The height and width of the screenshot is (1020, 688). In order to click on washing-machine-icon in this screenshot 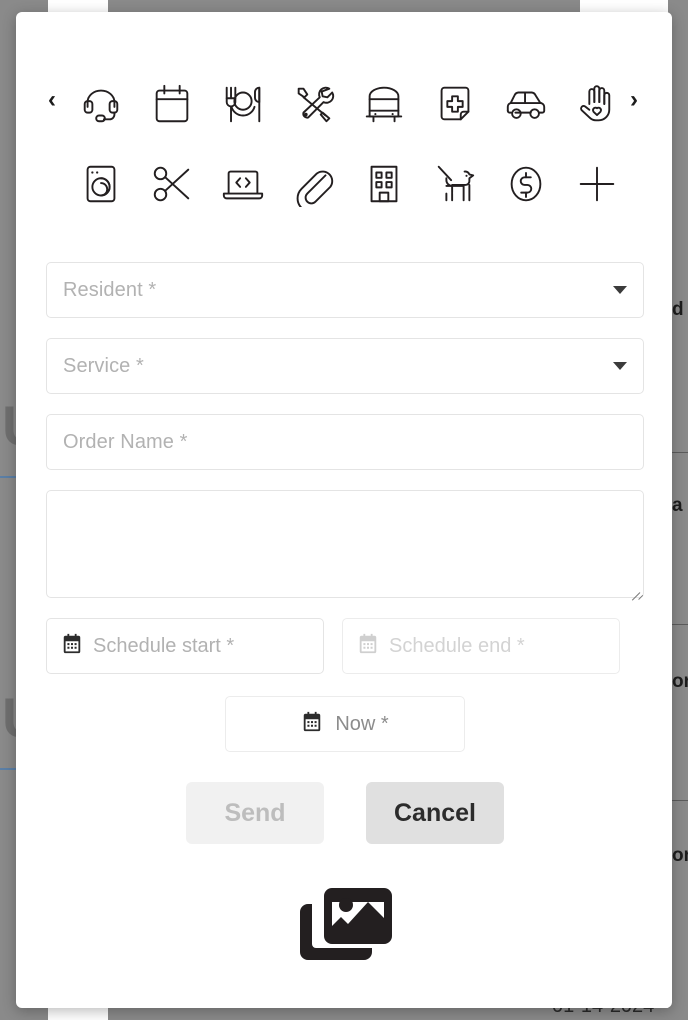, I will do `click(101, 184)`.